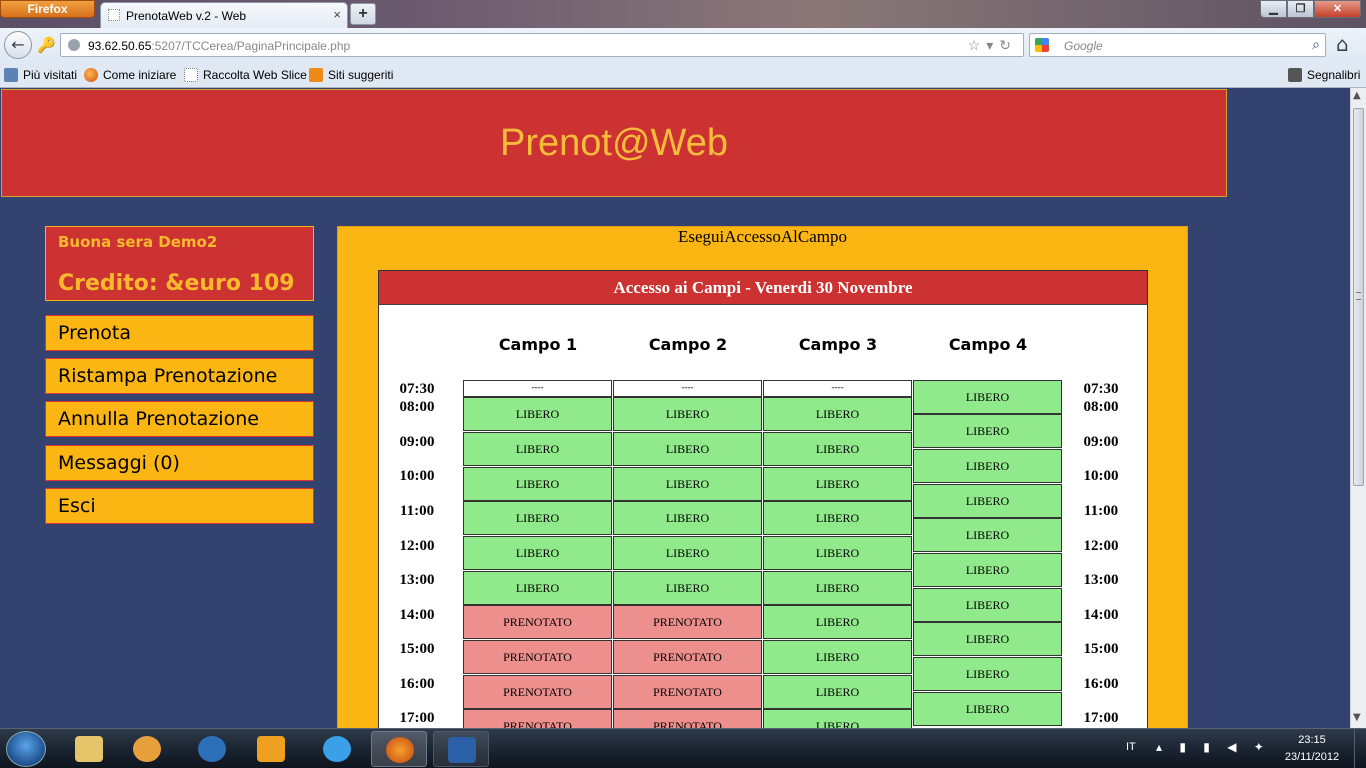 The height and width of the screenshot is (768, 1366). I want to click on taskbar-explorer, so click(89, 749).